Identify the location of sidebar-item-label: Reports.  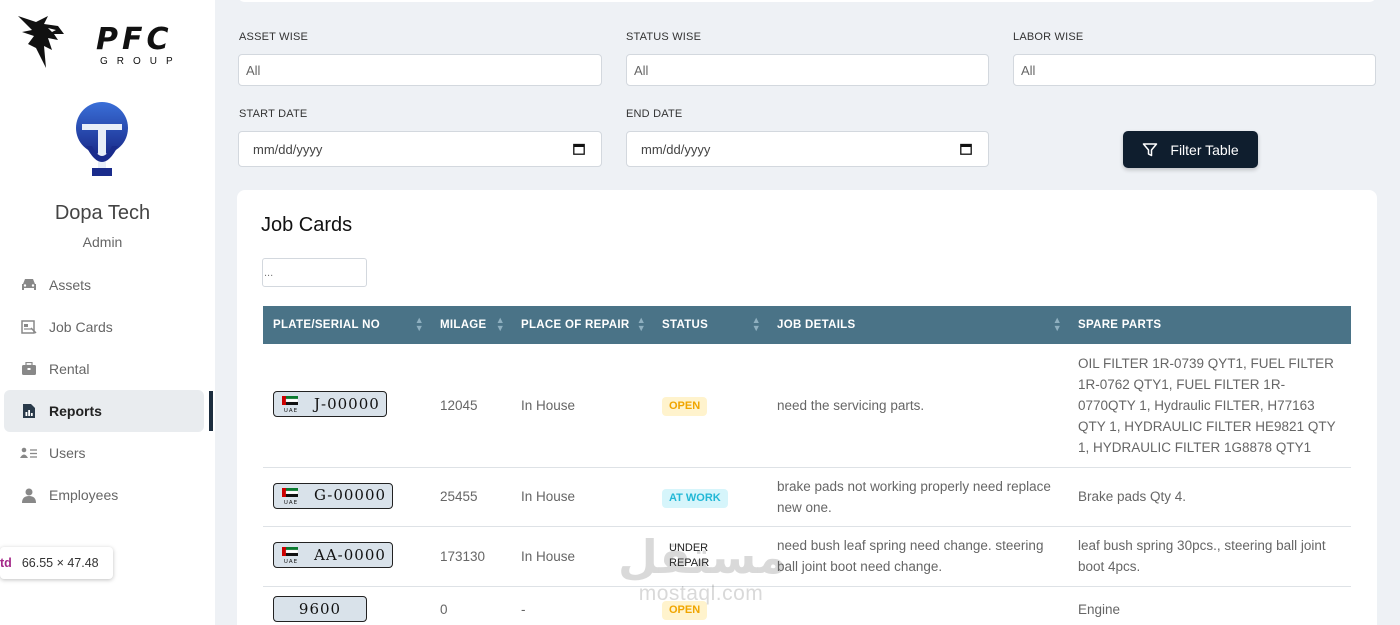
(75, 411).